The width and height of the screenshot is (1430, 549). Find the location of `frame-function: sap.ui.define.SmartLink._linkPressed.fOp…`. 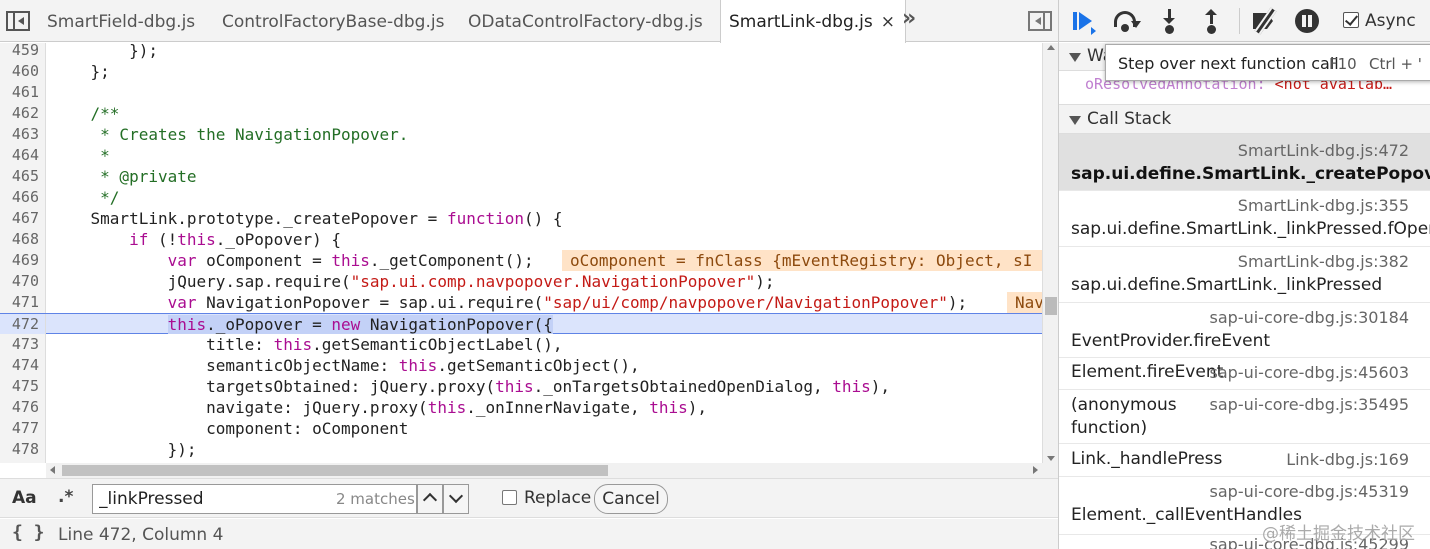

frame-function: sap.ui.define.SmartLink._linkPressed.fOp… is located at coordinates (1250, 229).